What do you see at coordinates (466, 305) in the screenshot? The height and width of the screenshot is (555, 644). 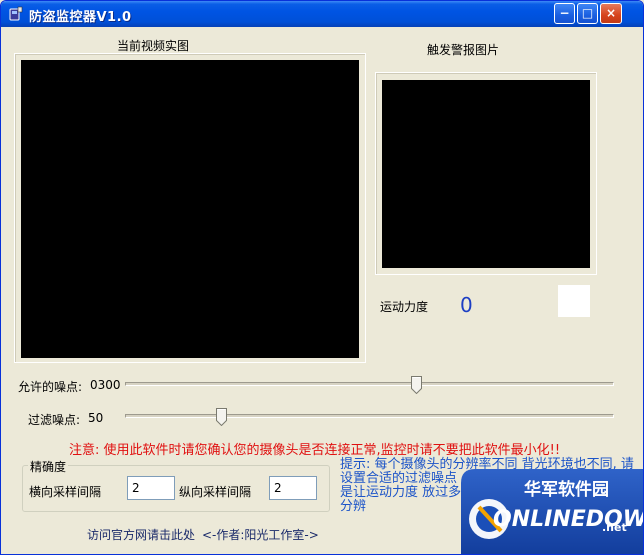 I see `motion-strength-value: 0` at bounding box center [466, 305].